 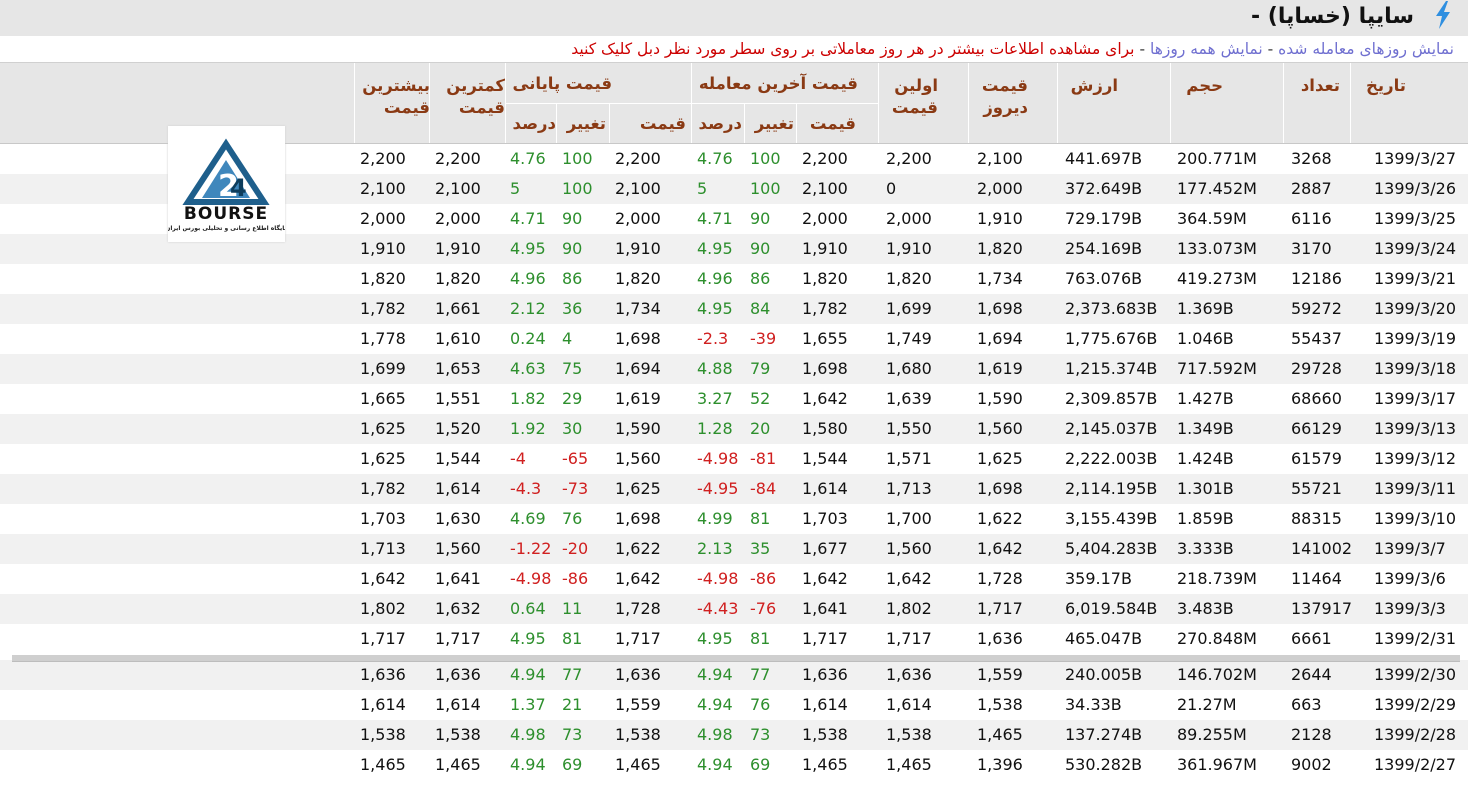 I want to click on count-cell: 61579, so click(x=1316, y=458).